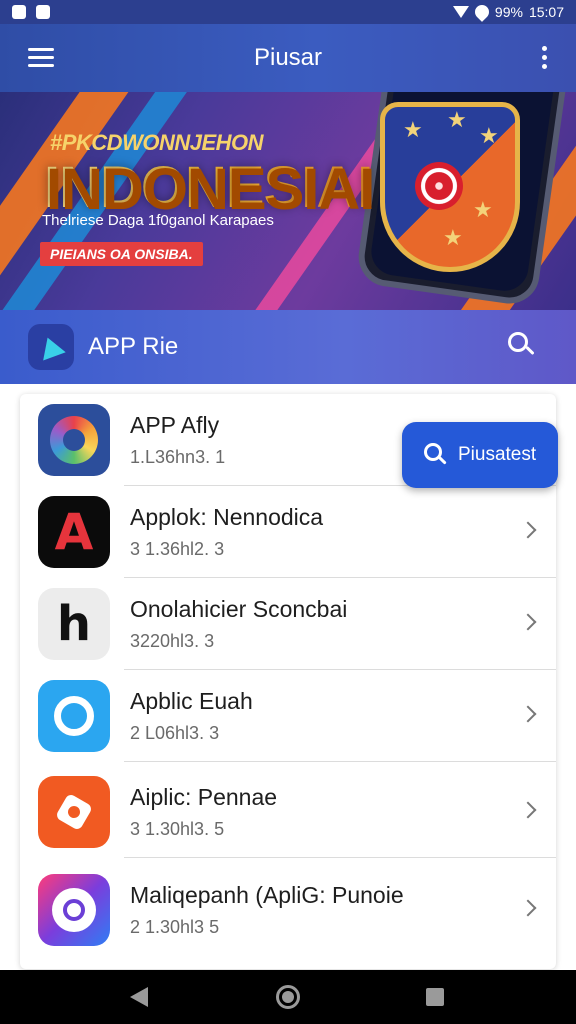  I want to click on app-version: 1.L36hn3. 1, so click(178, 457).